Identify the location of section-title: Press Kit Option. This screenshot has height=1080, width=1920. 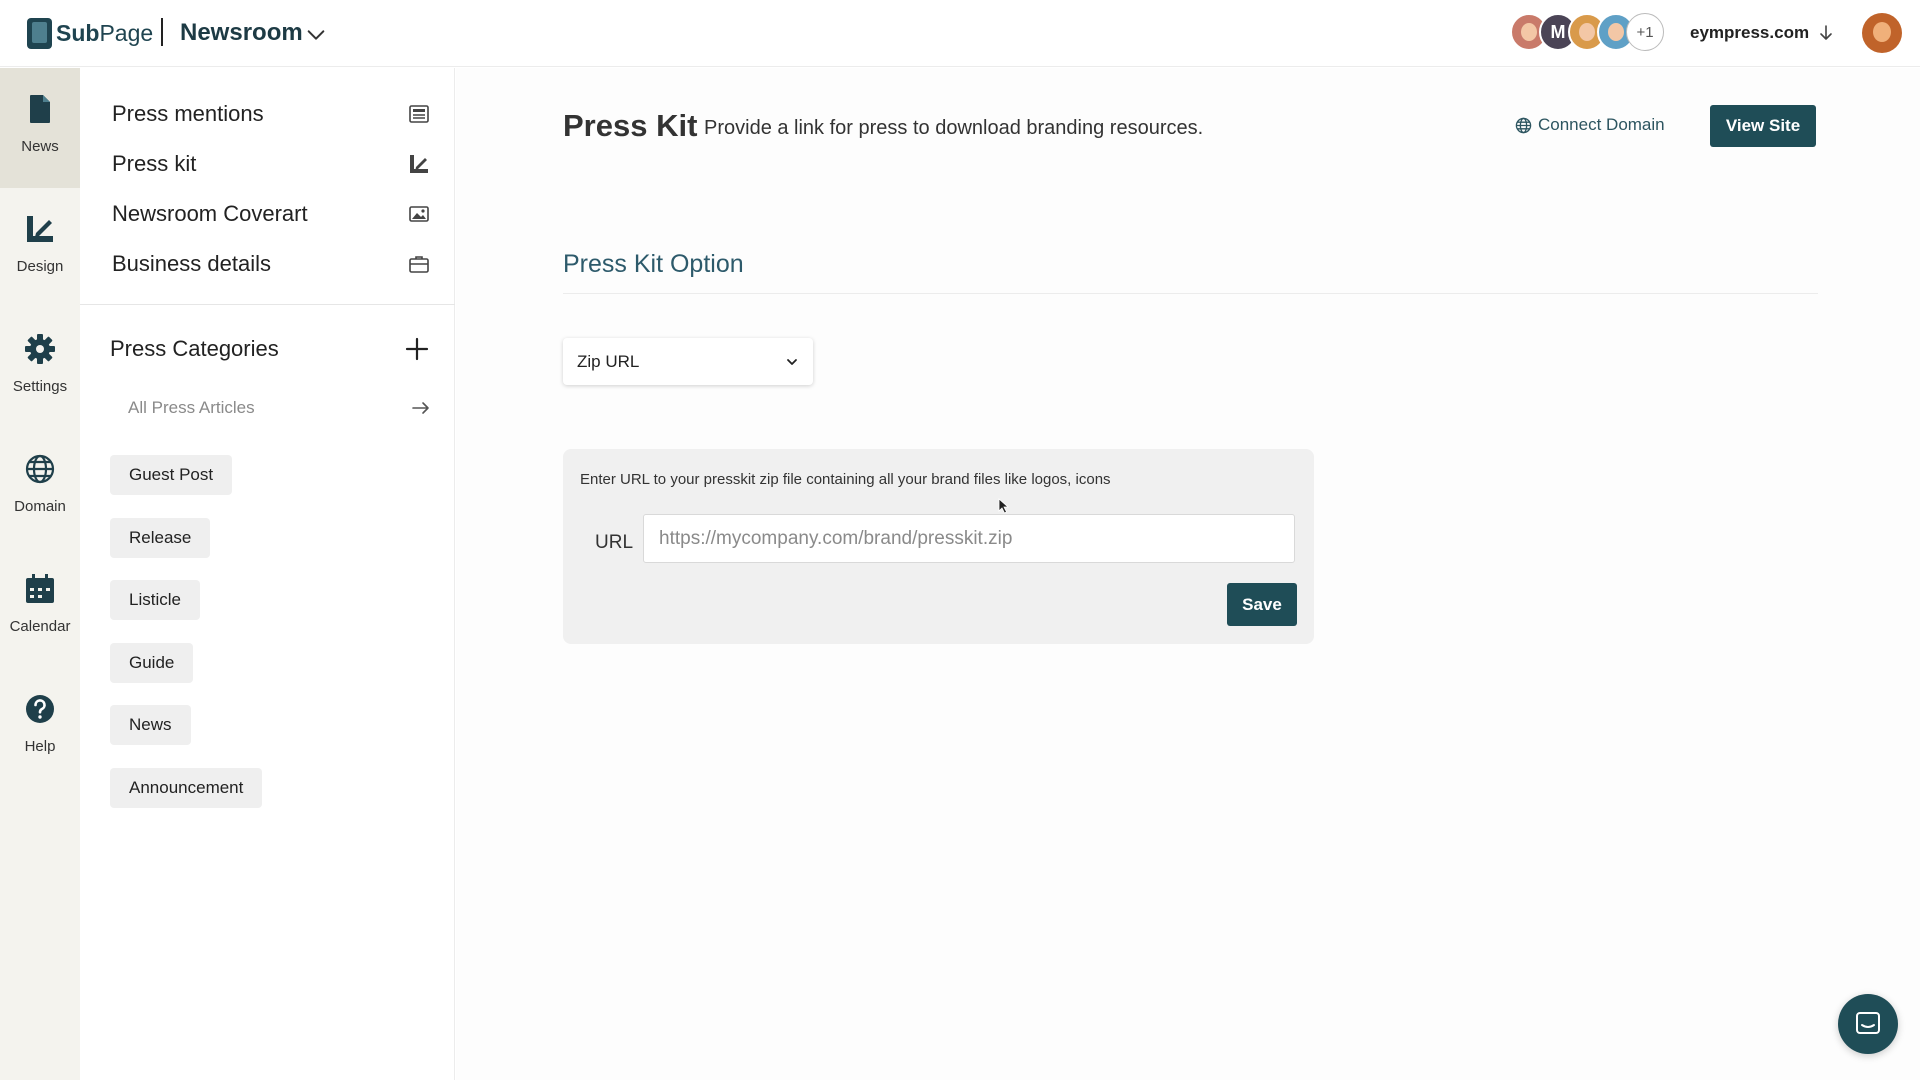
(653, 264).